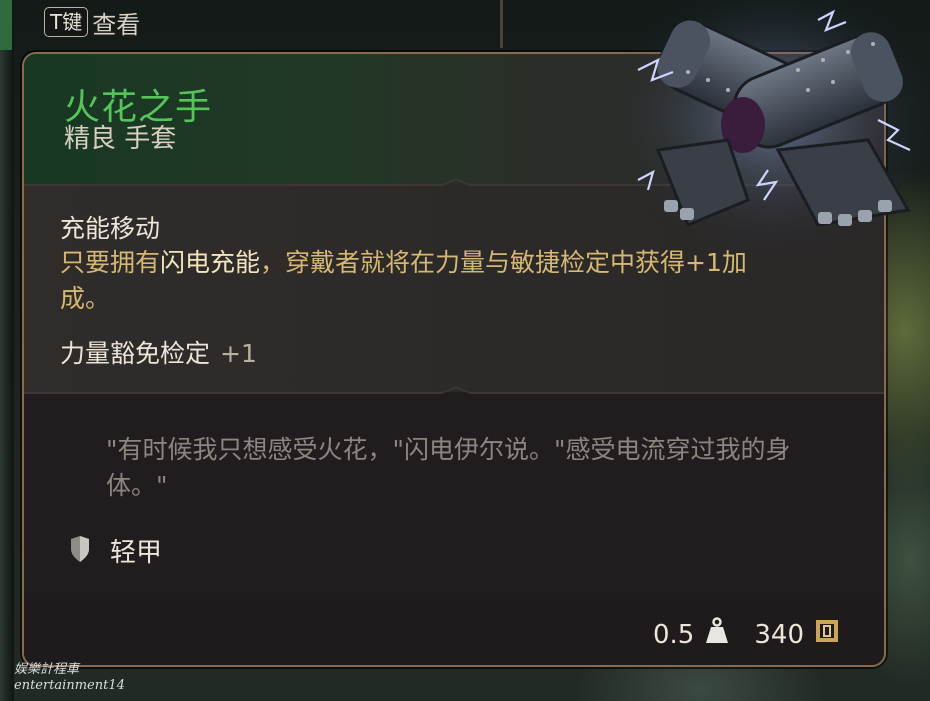  I want to click on weight-value: 0.5, so click(674, 634).